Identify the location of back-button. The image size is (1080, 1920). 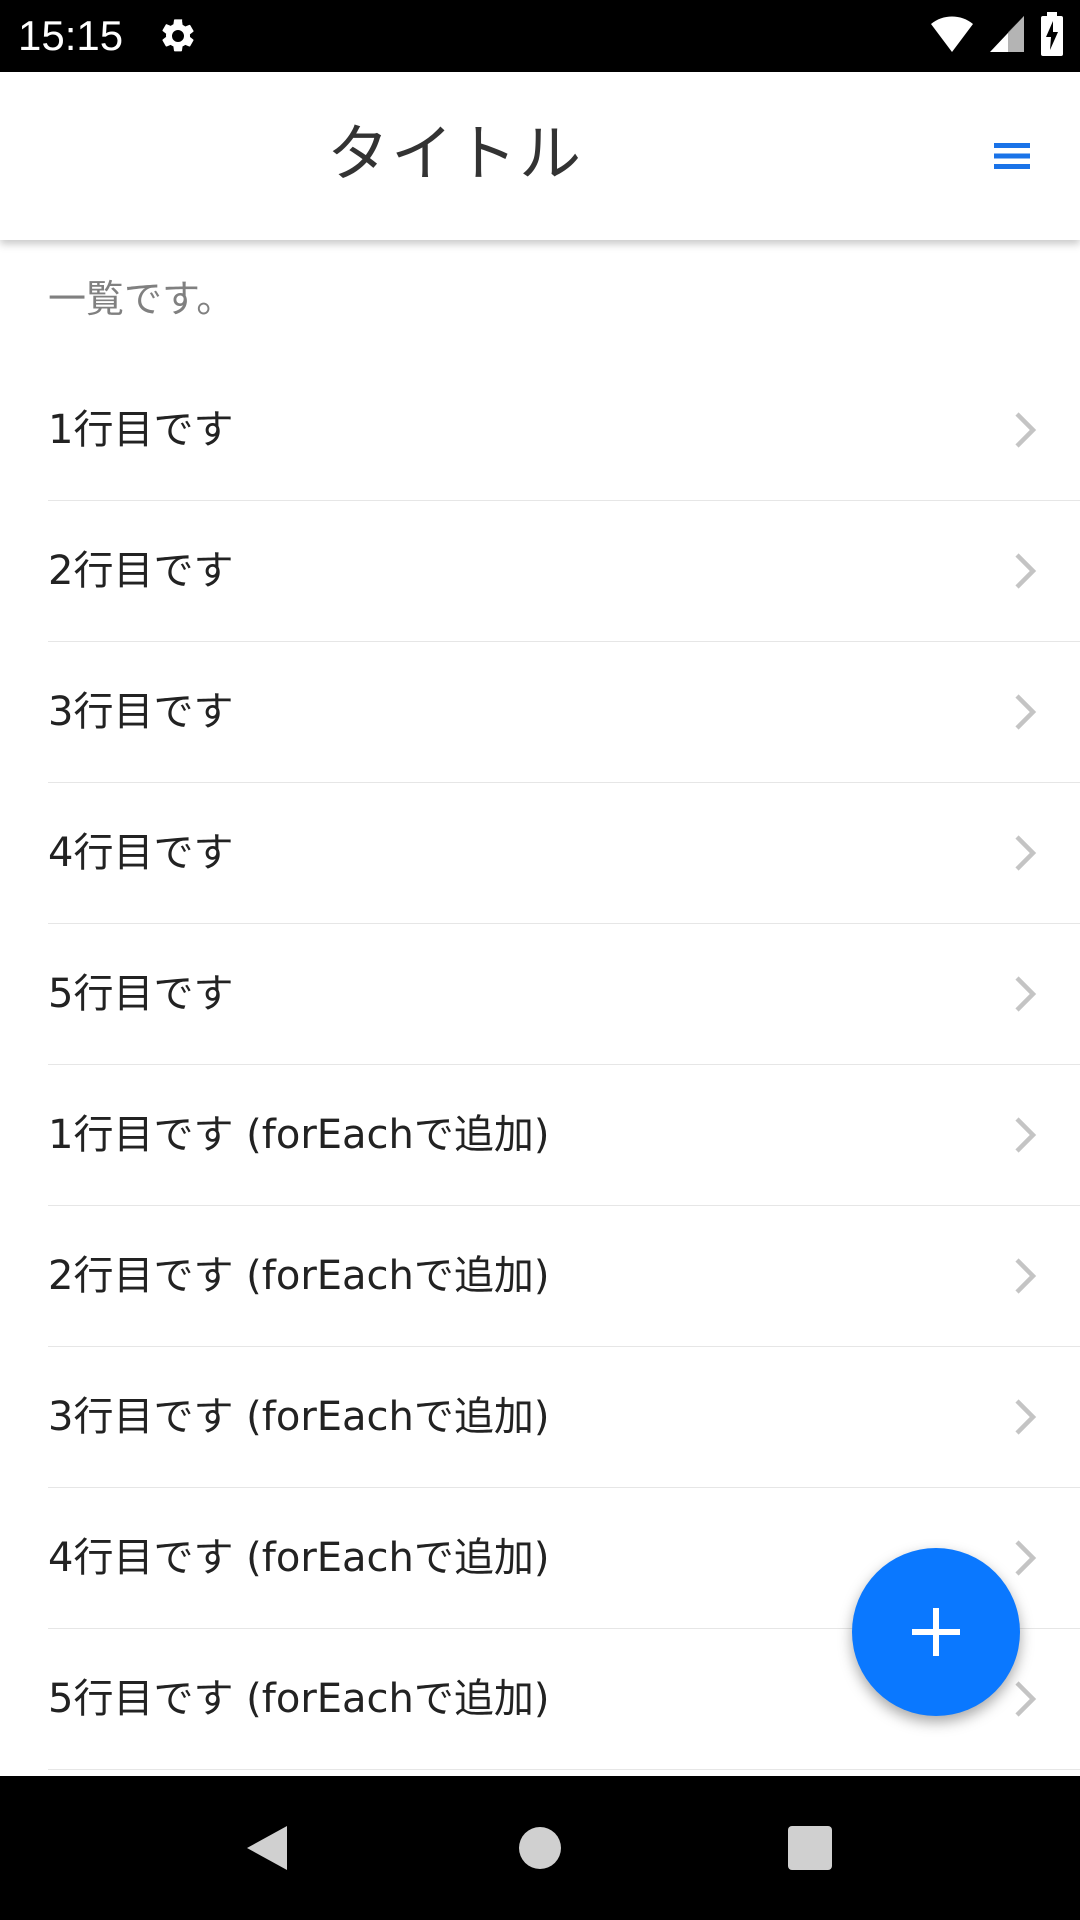
(268, 1848).